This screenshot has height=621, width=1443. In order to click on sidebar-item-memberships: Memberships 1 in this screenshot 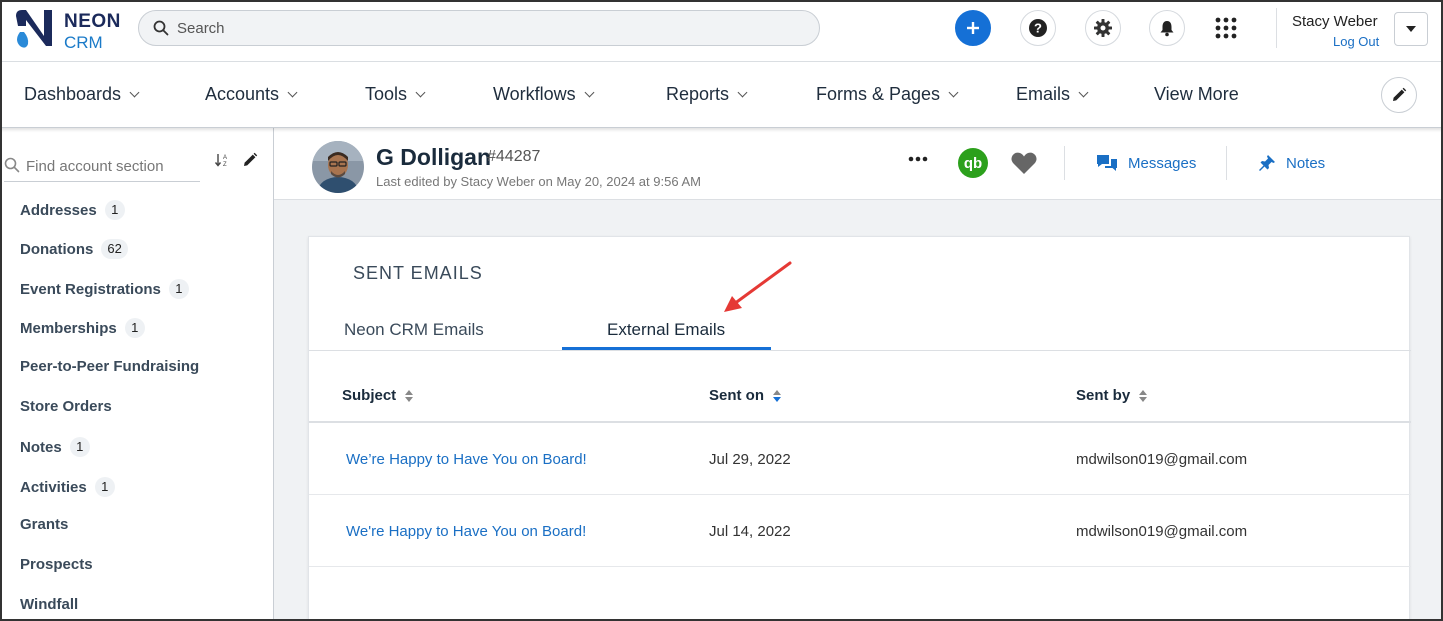, I will do `click(82, 328)`.